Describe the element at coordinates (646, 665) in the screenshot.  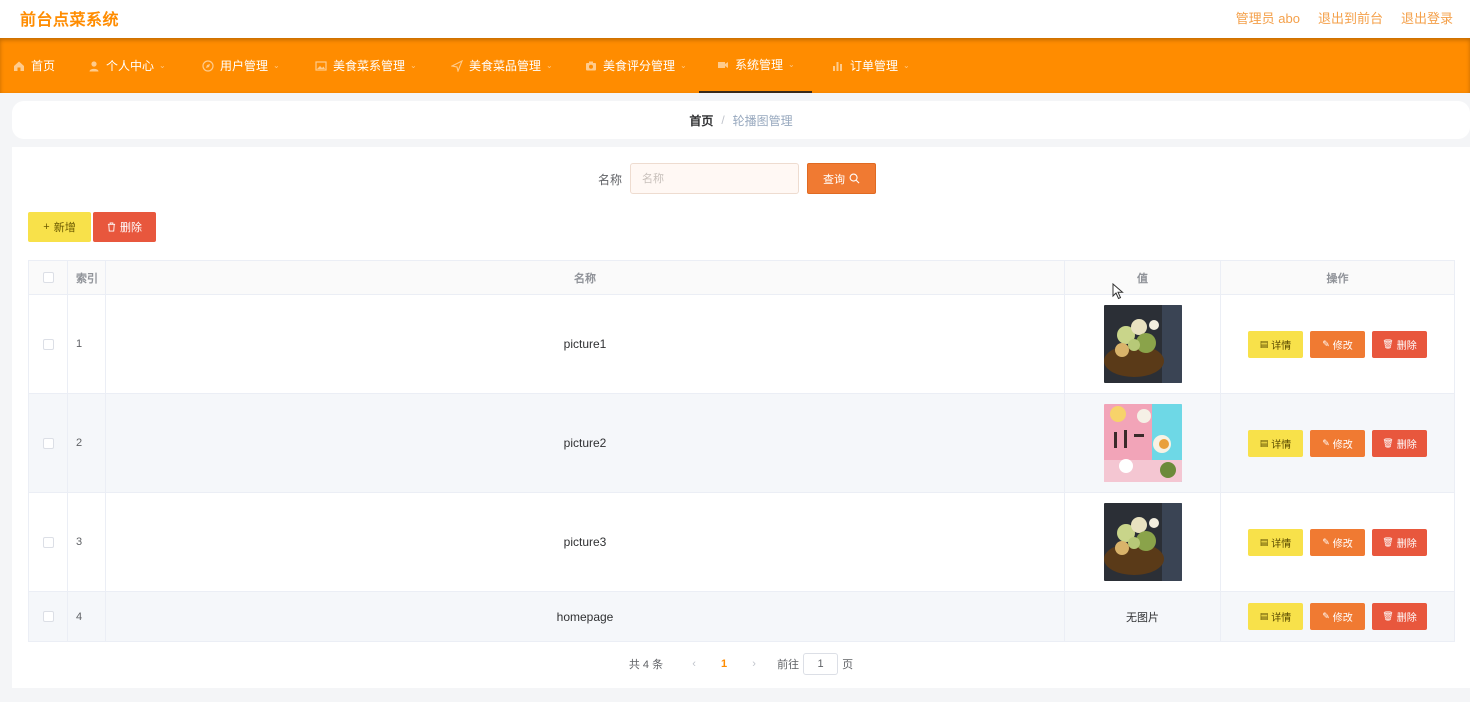
I see `pagination-total: 共 4 条` at that location.